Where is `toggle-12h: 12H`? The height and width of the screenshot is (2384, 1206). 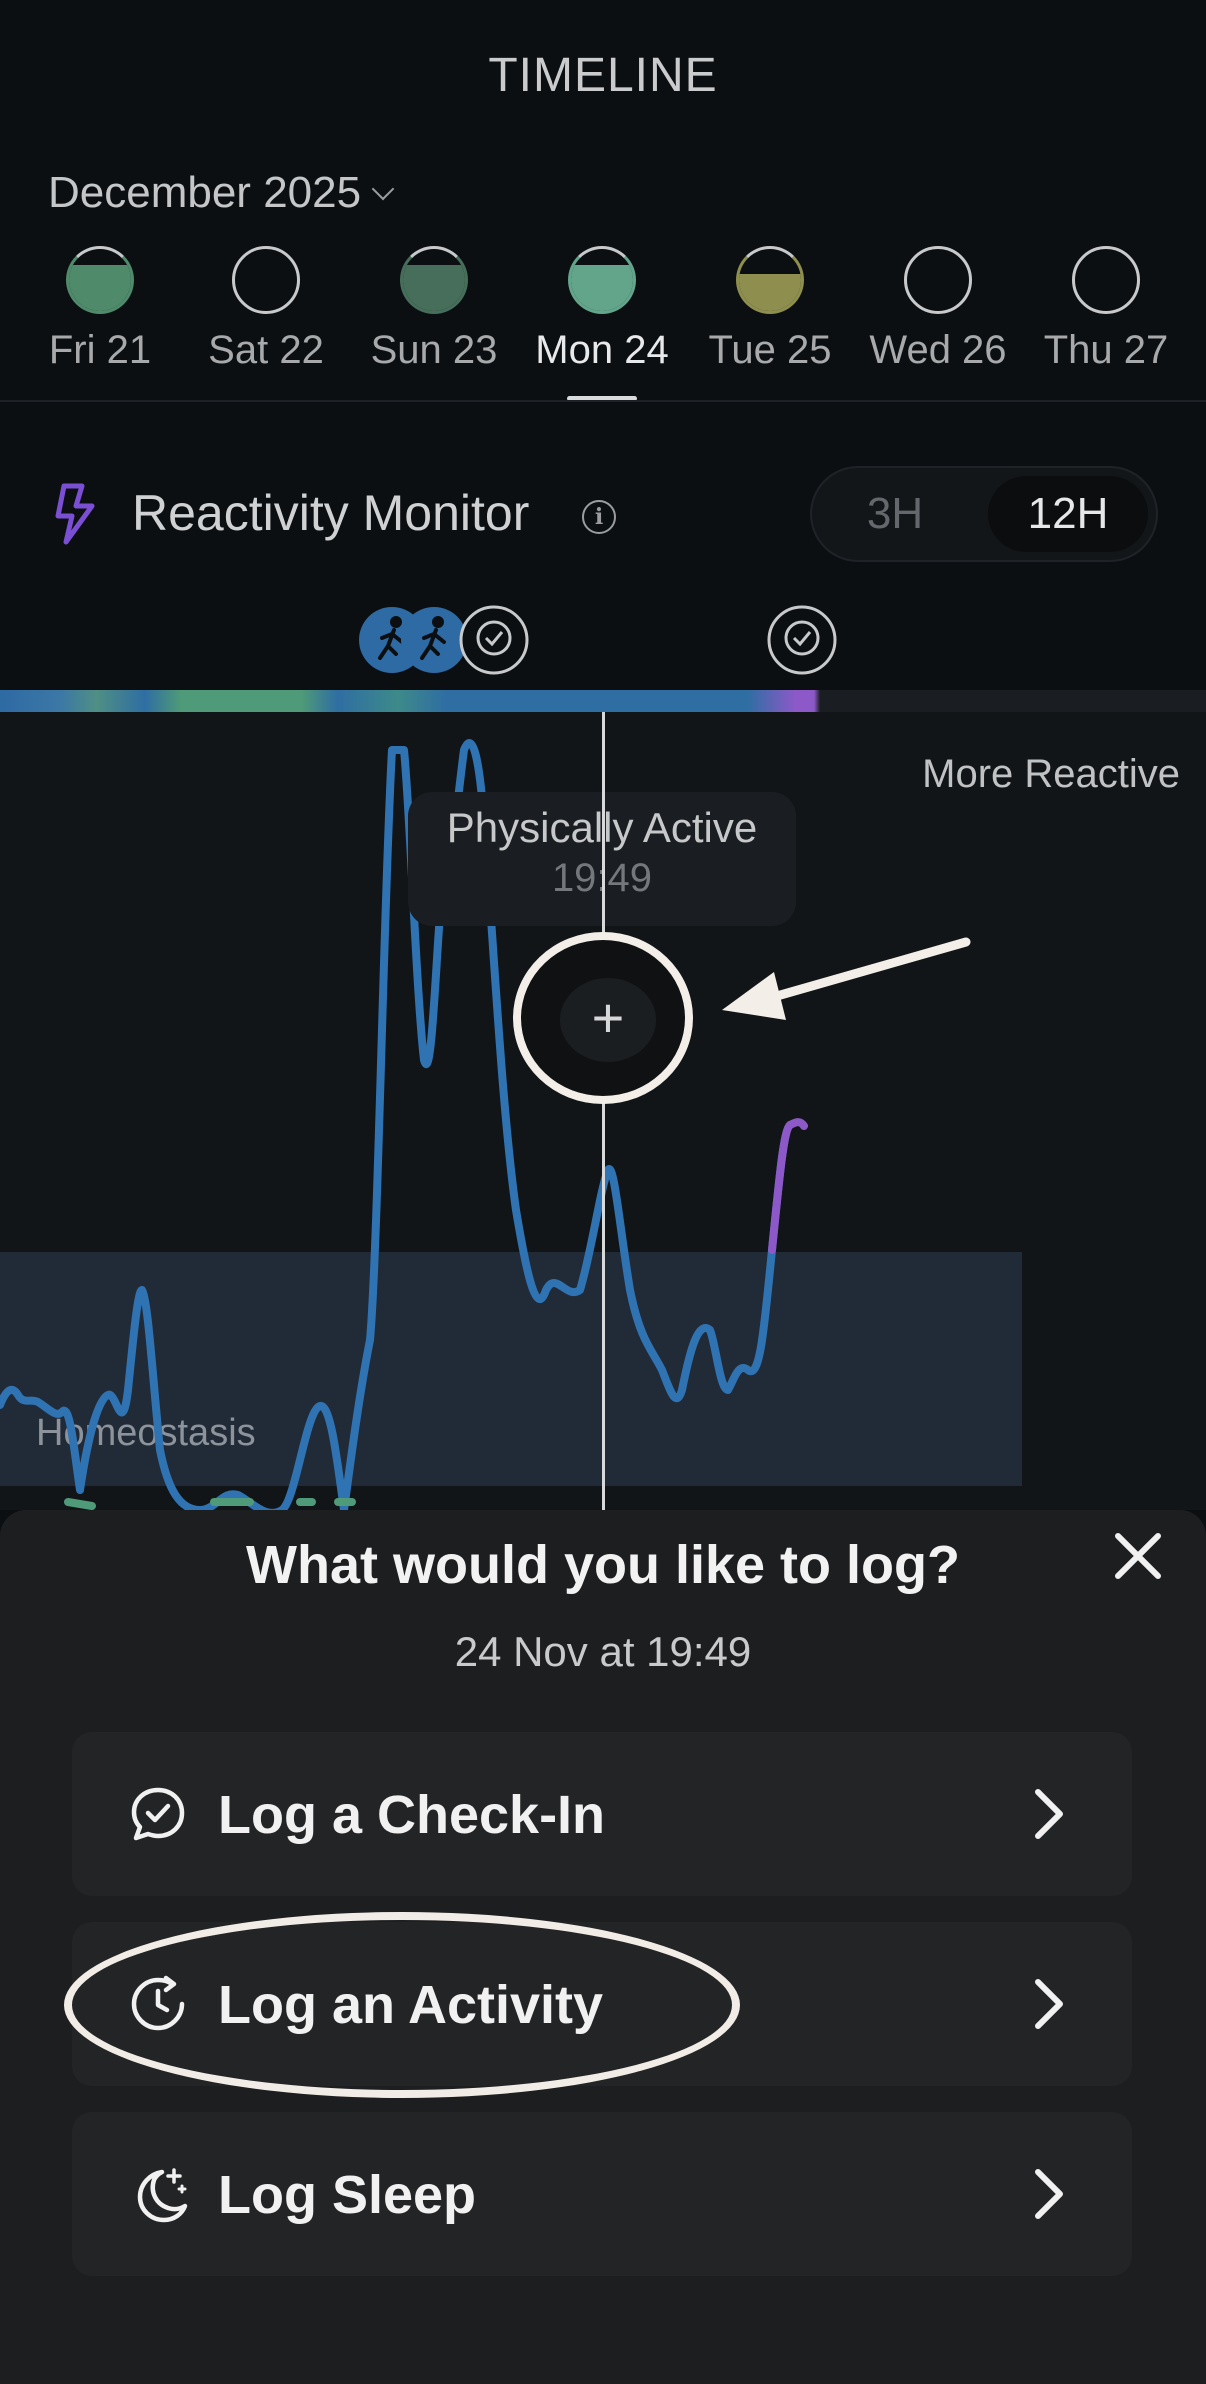
toggle-12h: 12H is located at coordinates (1068, 514).